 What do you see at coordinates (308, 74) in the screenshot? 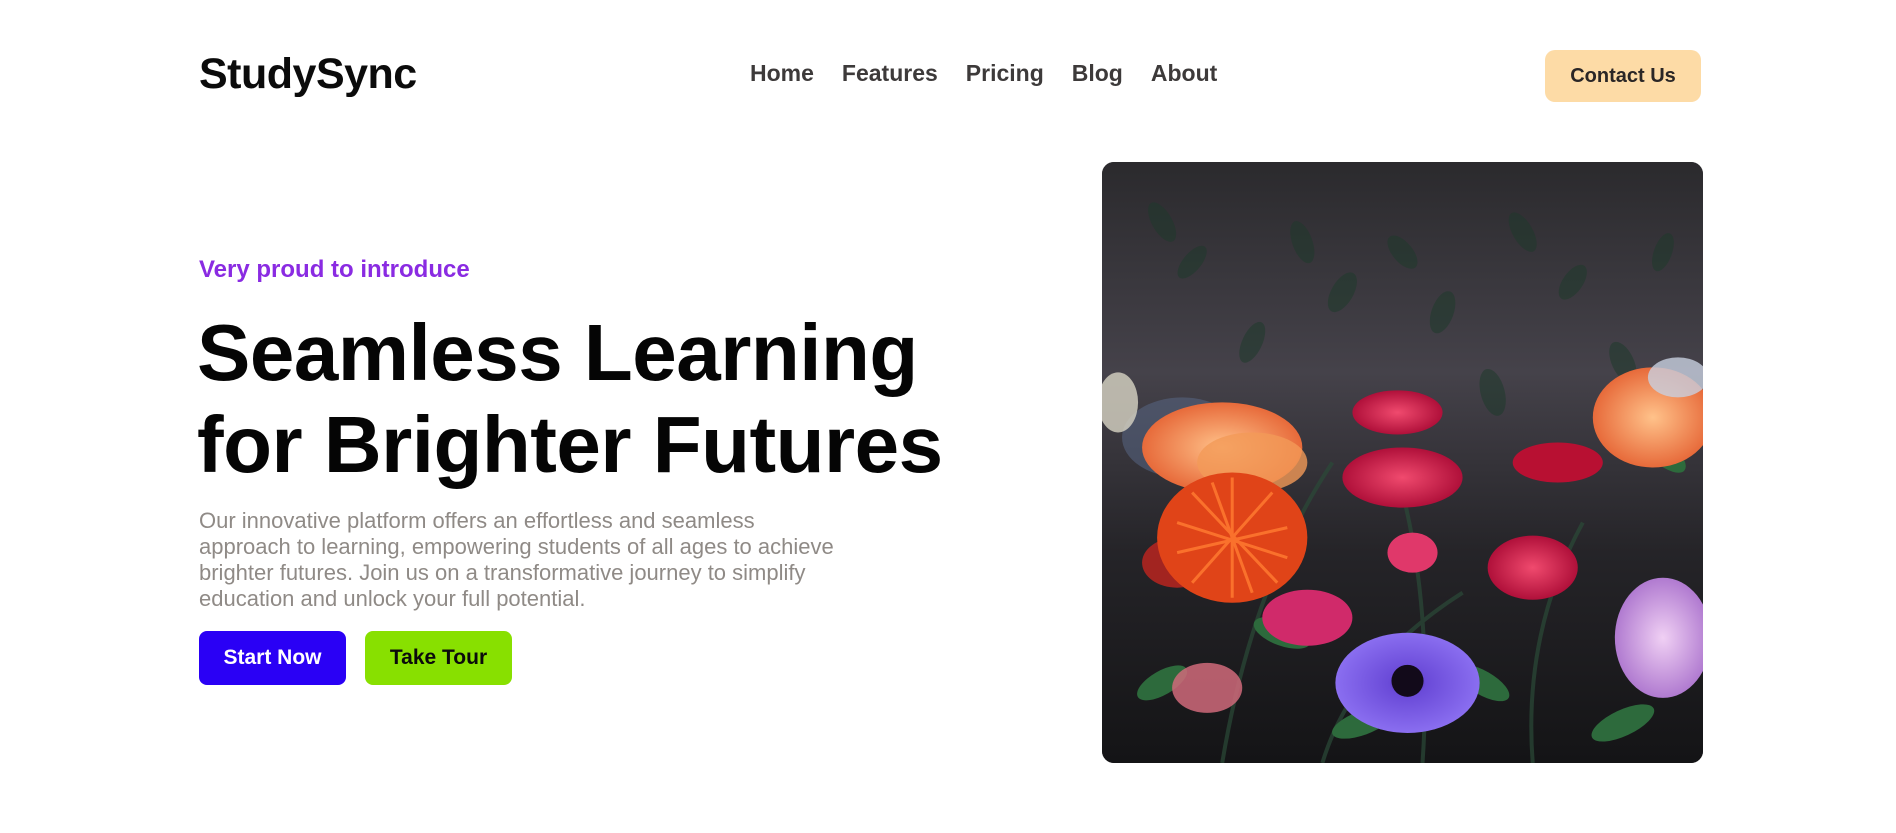
I see `logo: StudySync` at bounding box center [308, 74].